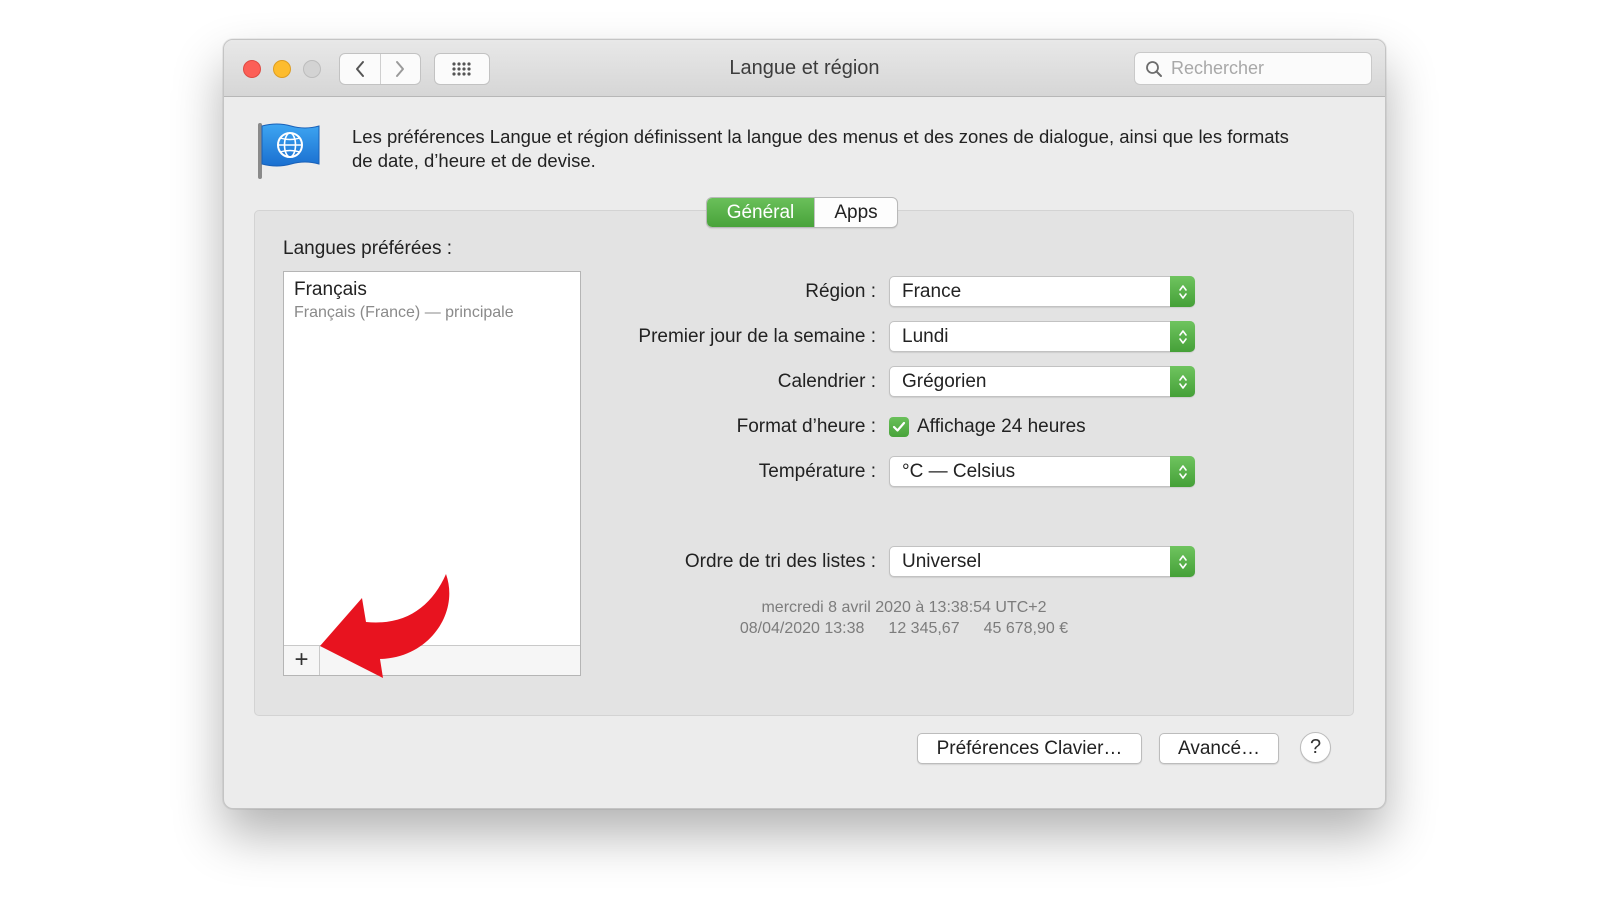 This screenshot has height=900, width=1600. Describe the element at coordinates (804, 68) in the screenshot. I see `titlebar: Langue et région` at that location.